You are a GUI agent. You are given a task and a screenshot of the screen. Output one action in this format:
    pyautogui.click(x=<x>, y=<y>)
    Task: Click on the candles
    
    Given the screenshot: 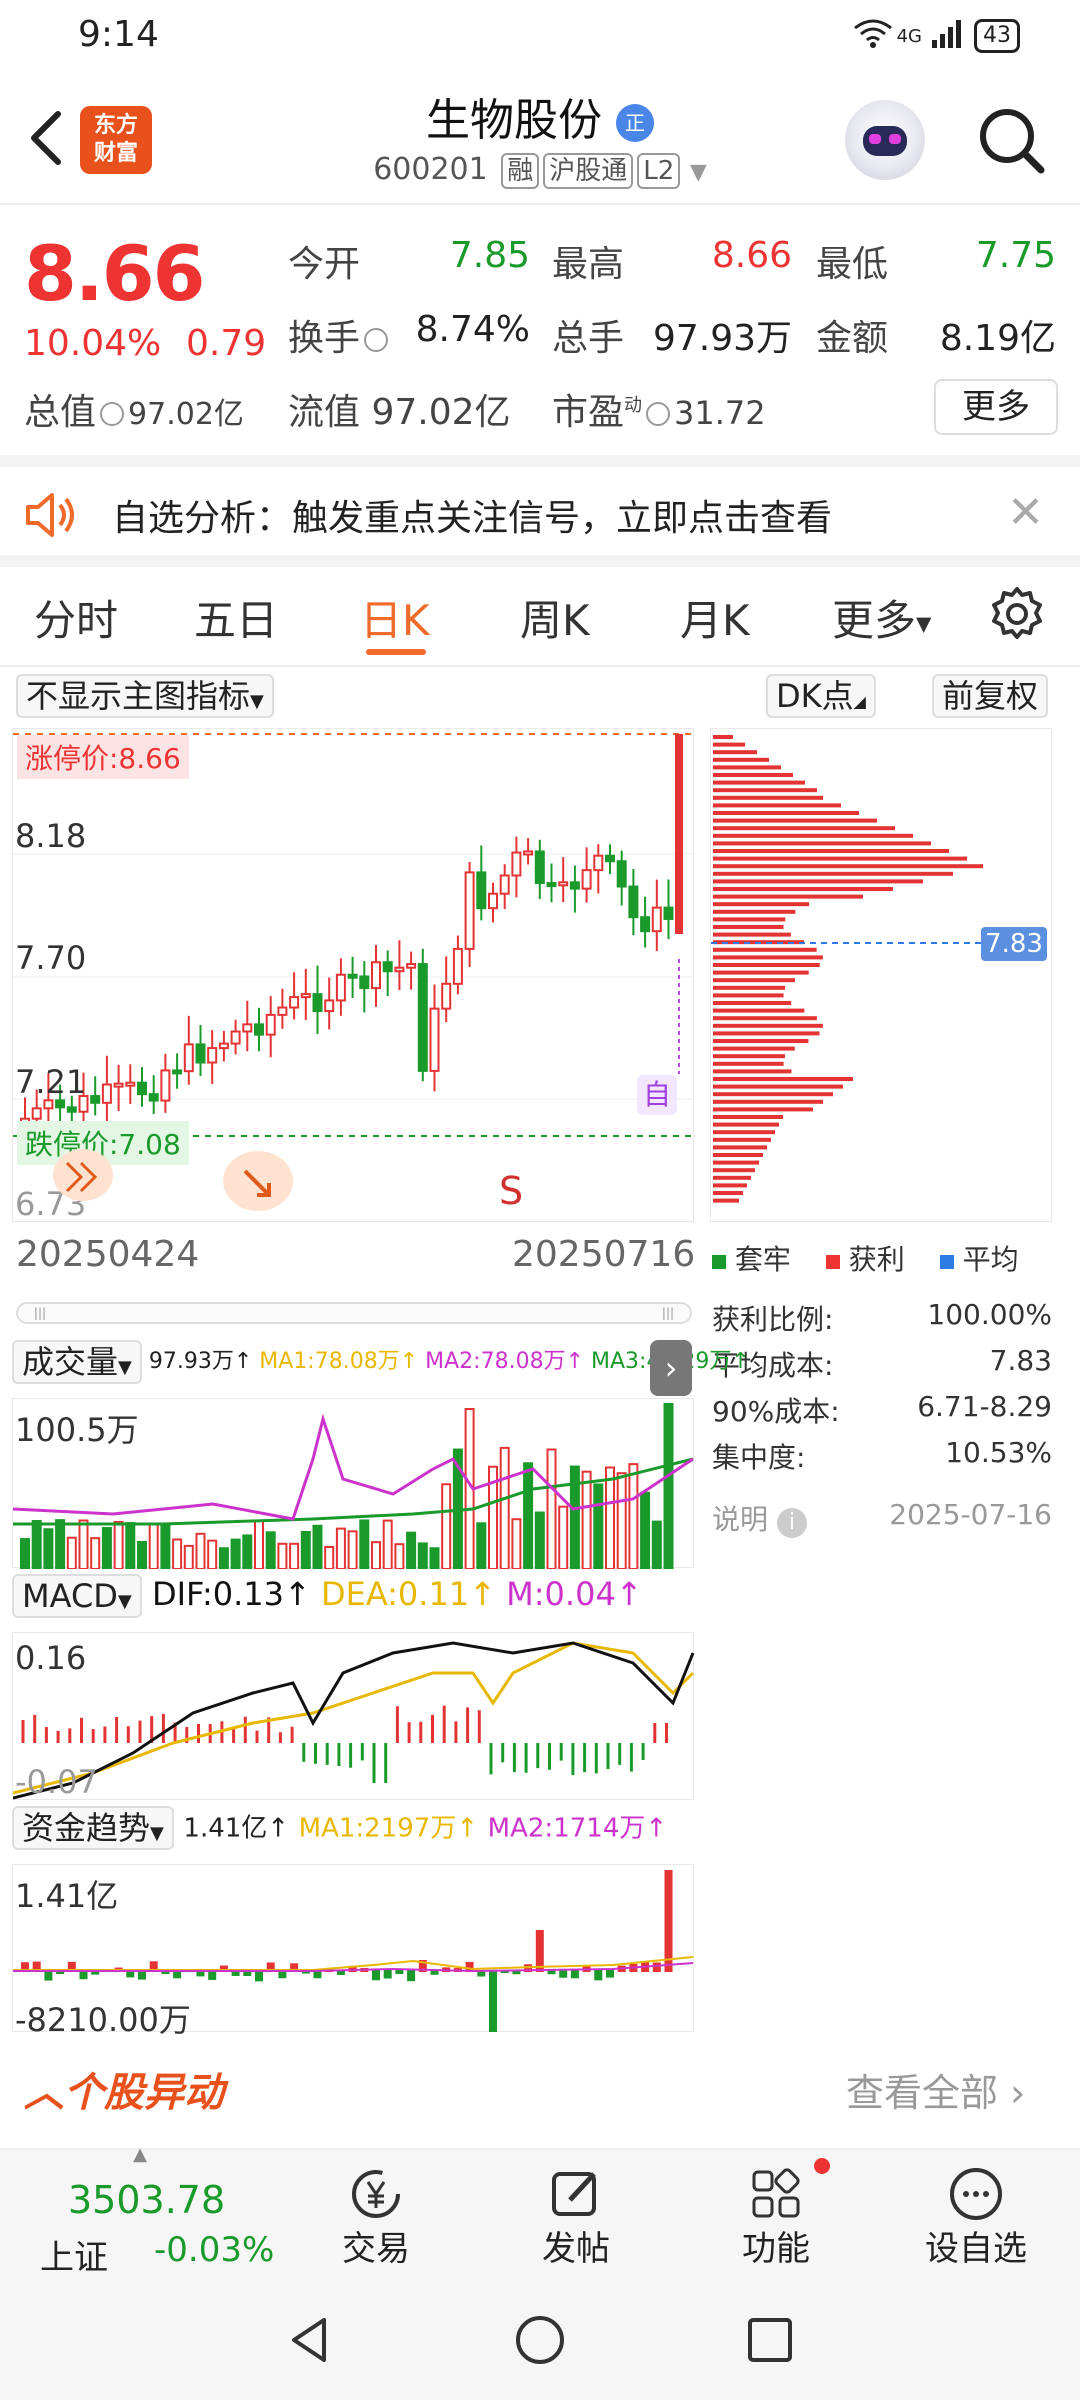 What is the action you would take?
    pyautogui.click(x=351, y=947)
    